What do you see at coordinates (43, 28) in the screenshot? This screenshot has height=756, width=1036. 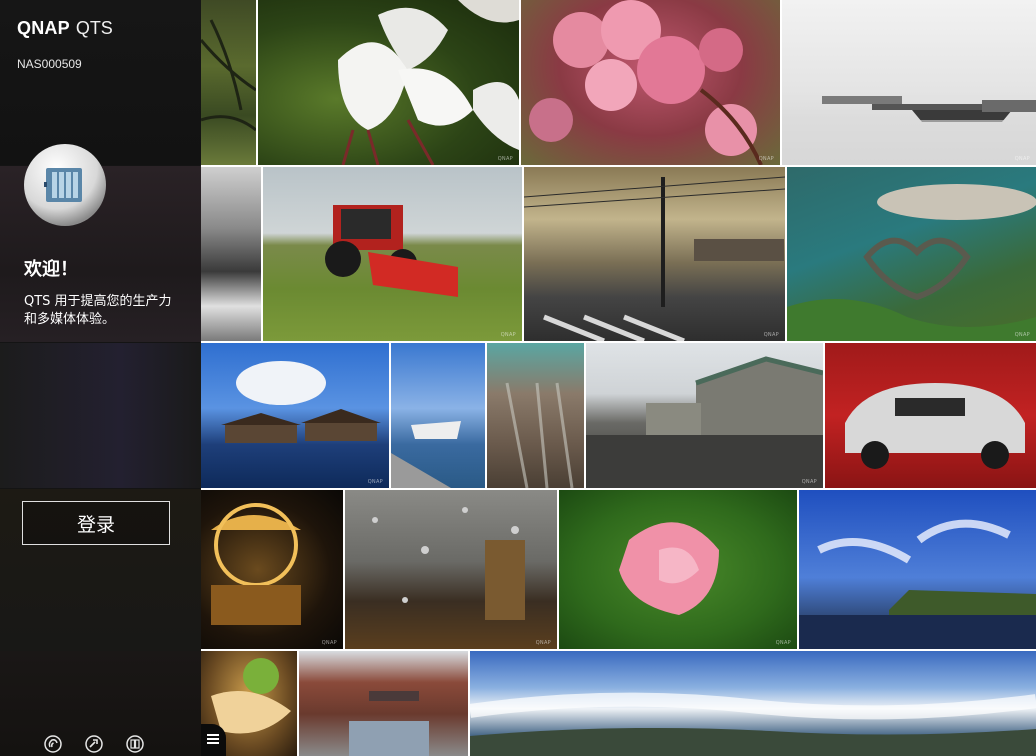 I see `brand-name: QNAP` at bounding box center [43, 28].